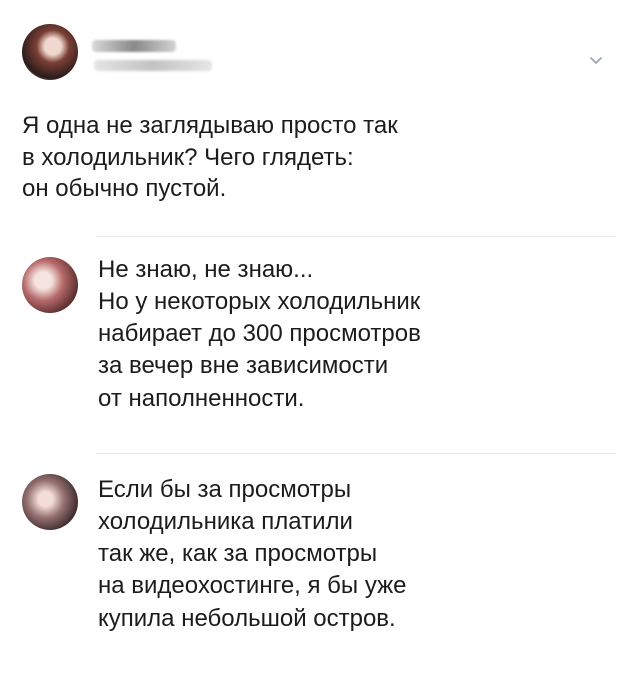 The image size is (640, 677). What do you see at coordinates (134, 46) in the screenshot?
I see `author-name-blurred` at bounding box center [134, 46].